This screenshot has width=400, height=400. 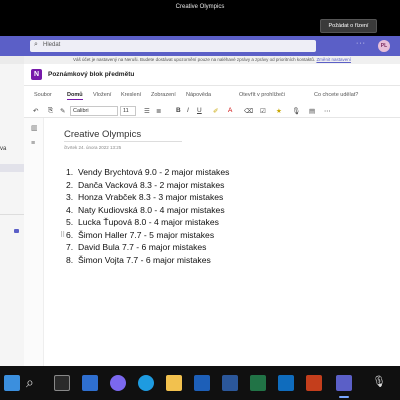 What do you see at coordinates (62, 235) in the screenshot?
I see `drag-handle-icon: ⠿` at bounding box center [62, 235].